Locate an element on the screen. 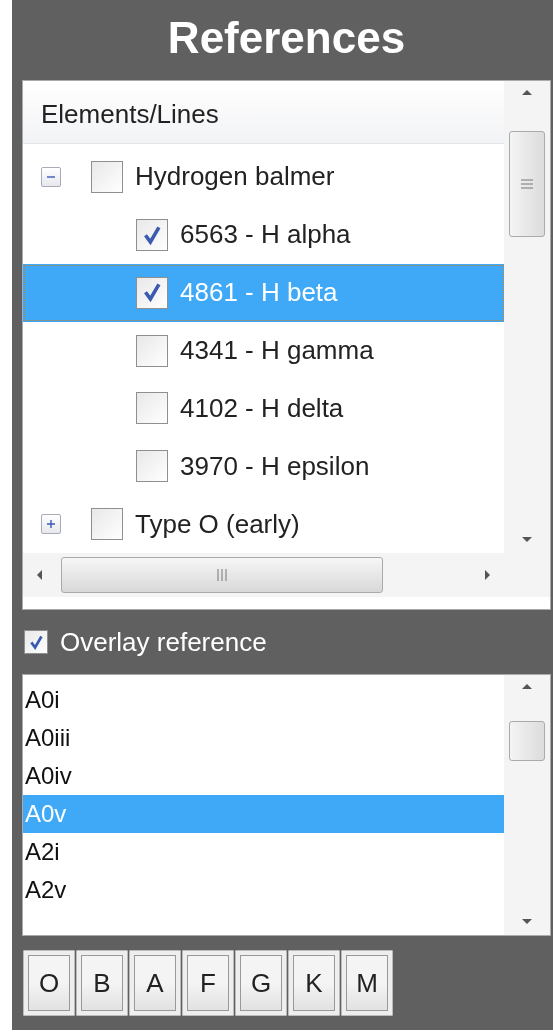 Image resolution: width=553 pixels, height=1034 pixels. list-item: A0iv is located at coordinates (263, 776).